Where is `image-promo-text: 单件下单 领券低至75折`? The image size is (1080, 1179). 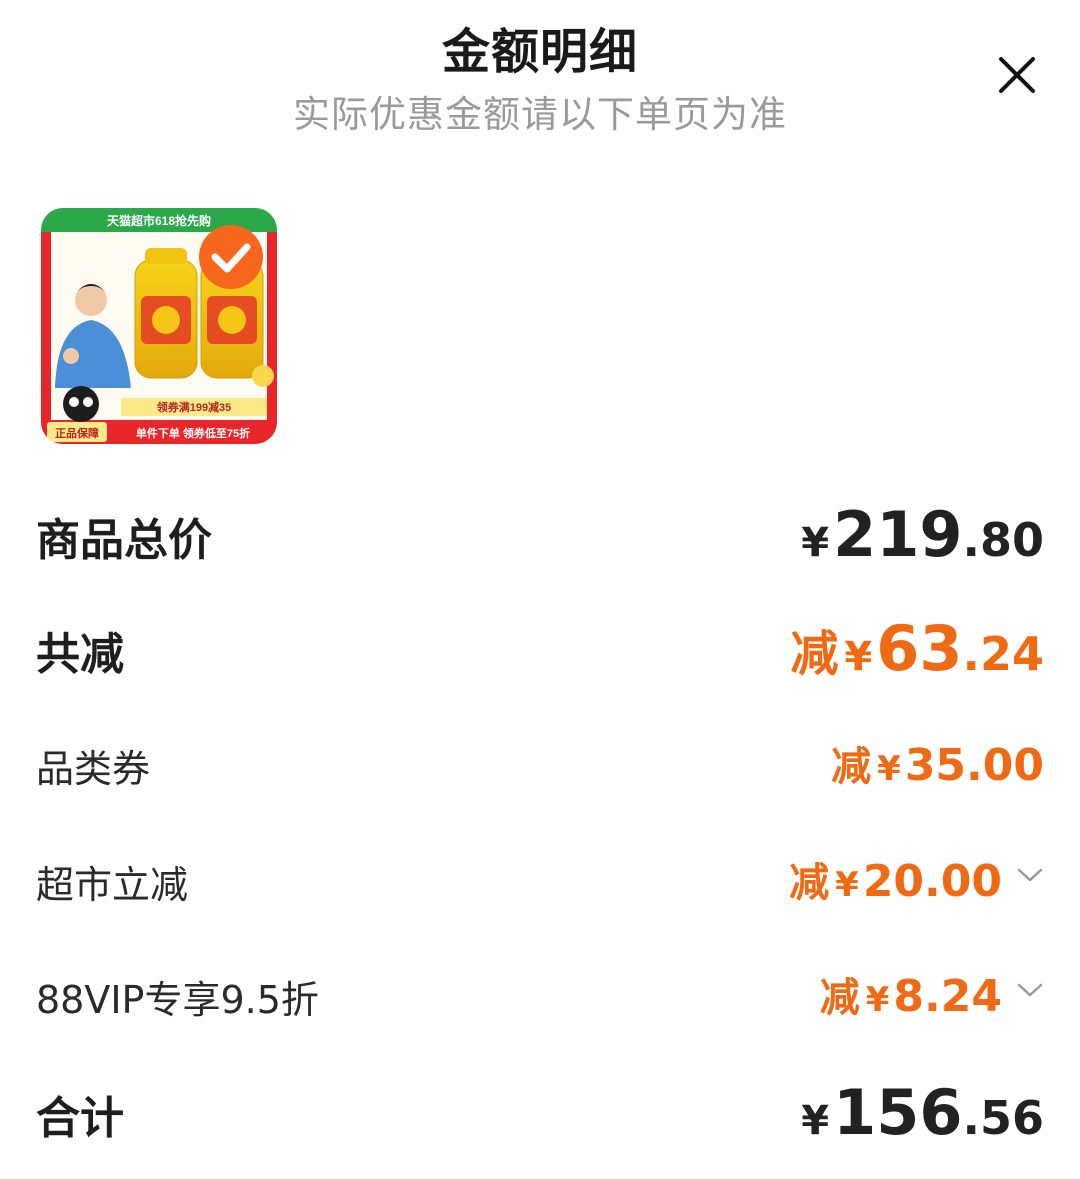
image-promo-text: 单件下单 领券低至75折 is located at coordinates (193, 433).